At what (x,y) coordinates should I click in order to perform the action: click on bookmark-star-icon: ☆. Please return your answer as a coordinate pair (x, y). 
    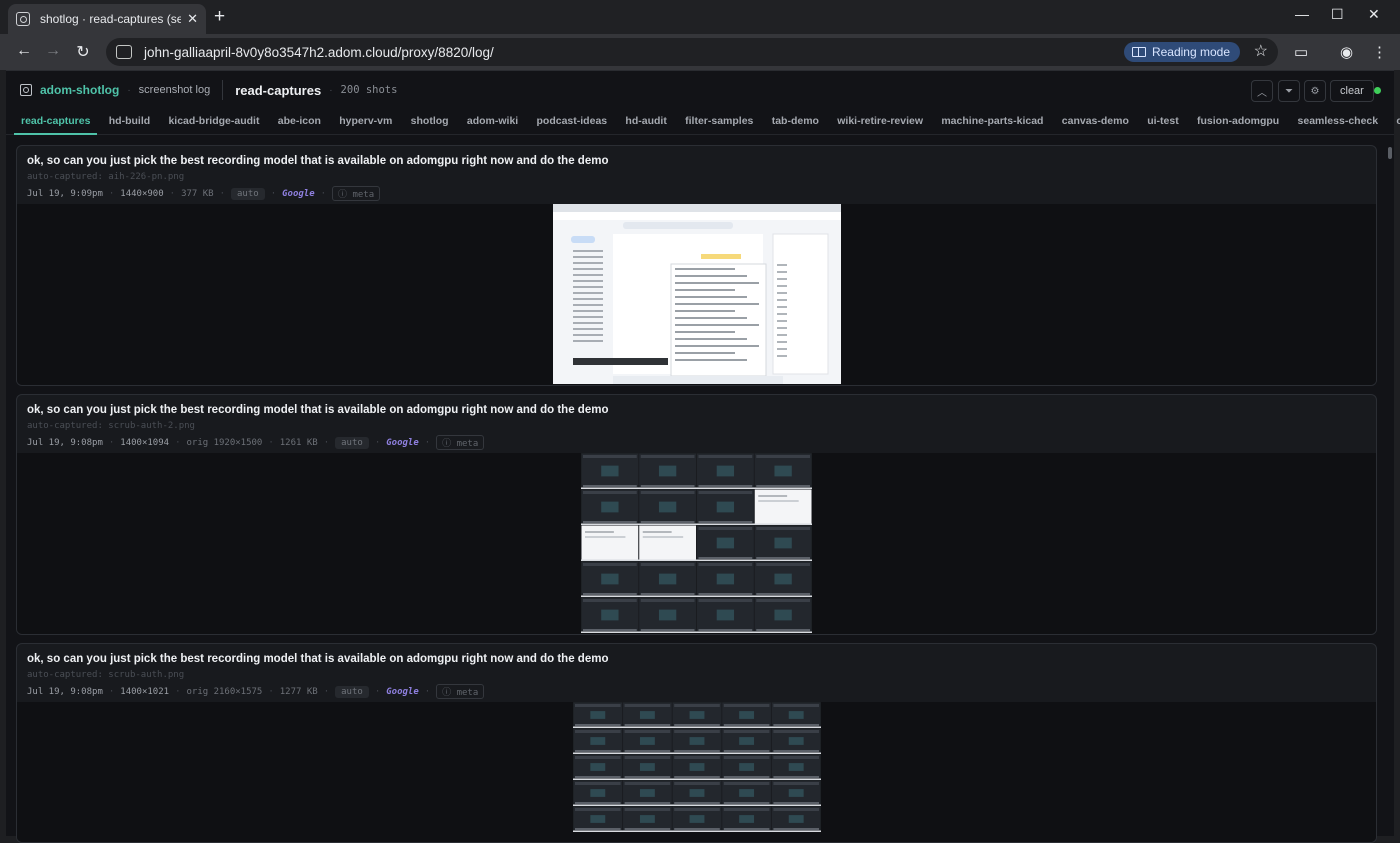
    Looking at the image, I should click on (1261, 51).